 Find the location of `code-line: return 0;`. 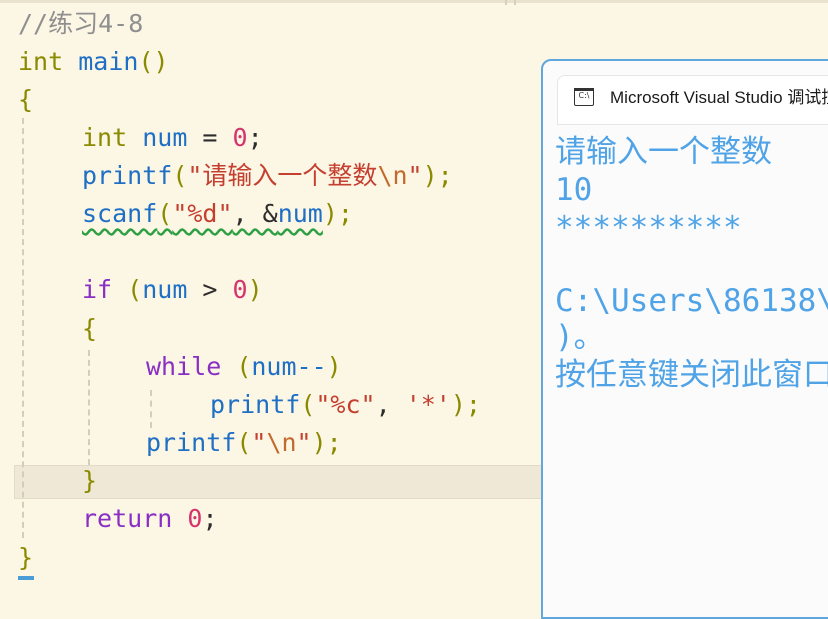

code-line: return 0; is located at coordinates (150, 519).